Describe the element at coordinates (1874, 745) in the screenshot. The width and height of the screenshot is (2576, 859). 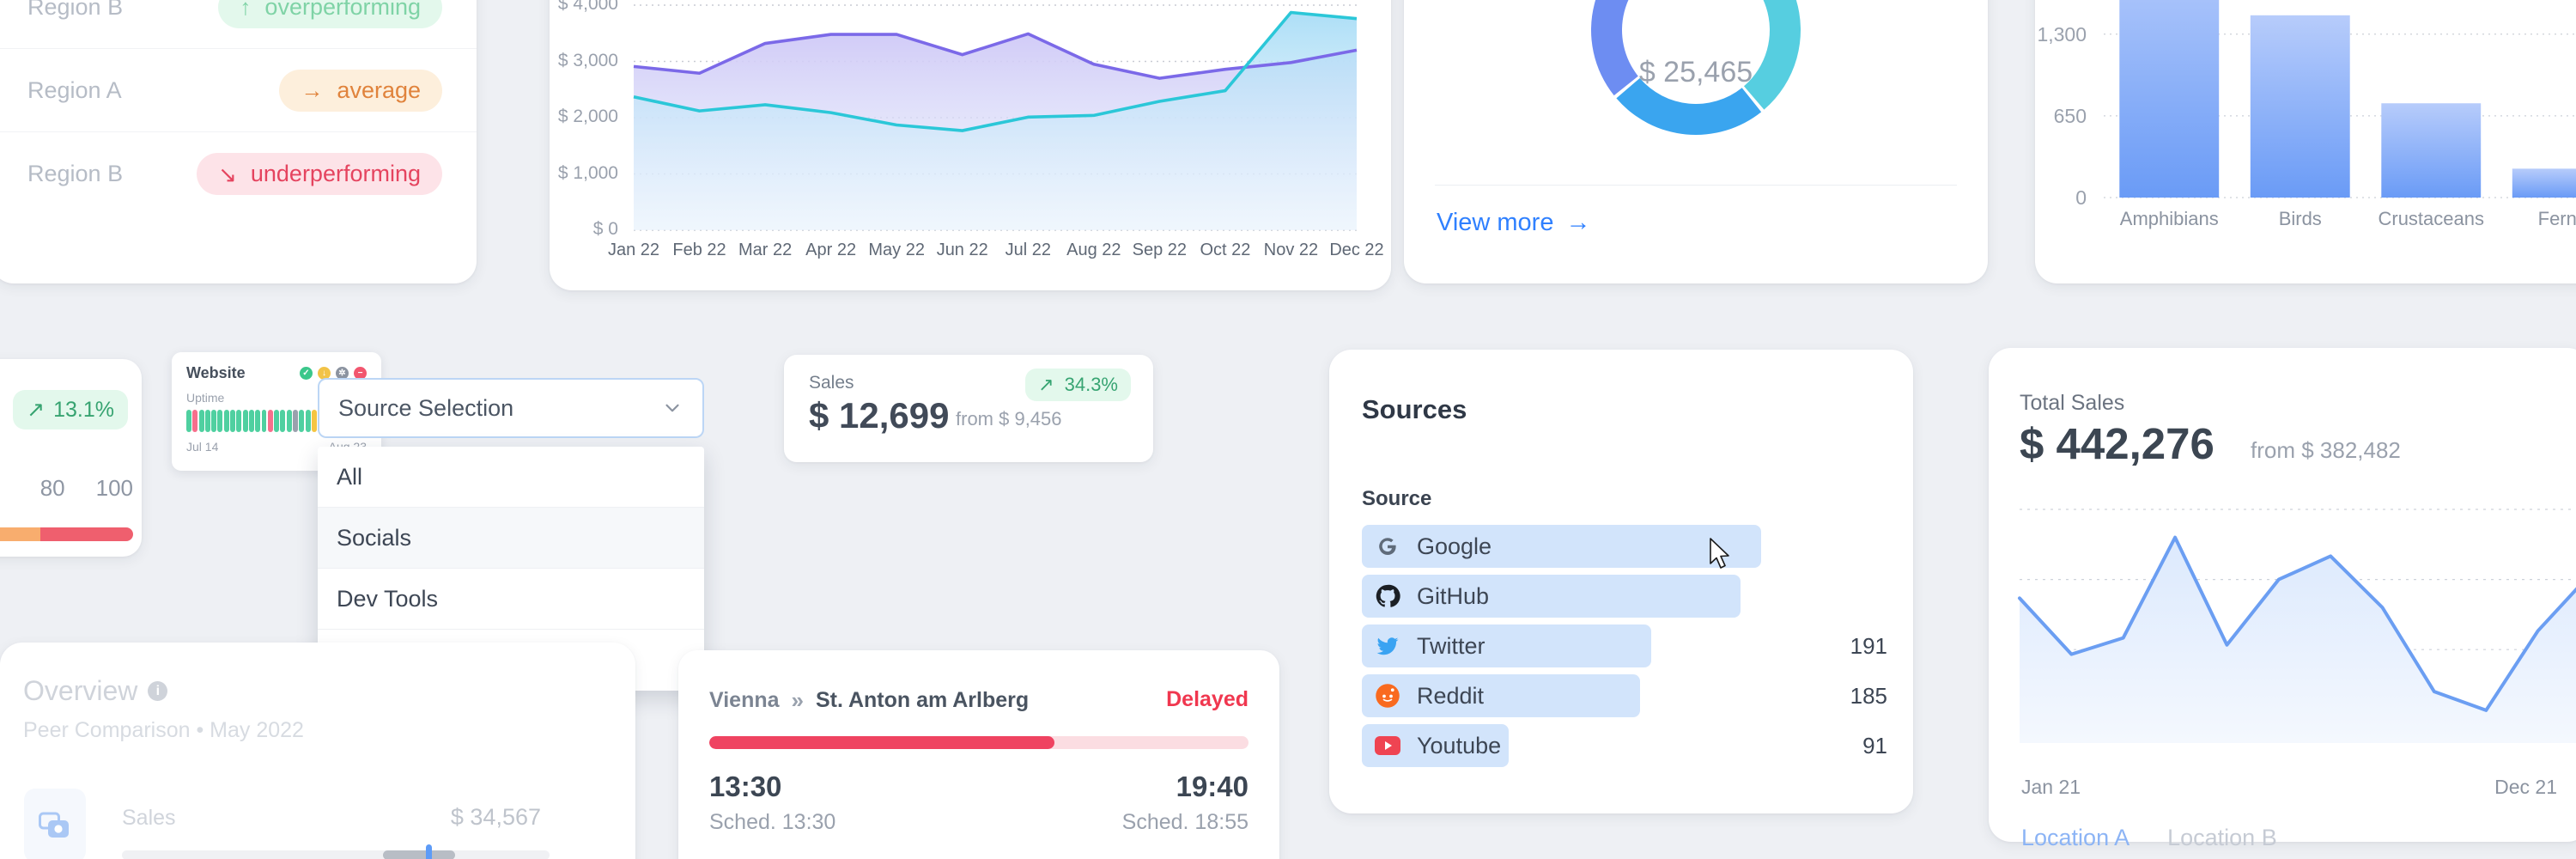
I see `source-value: 91` at that location.